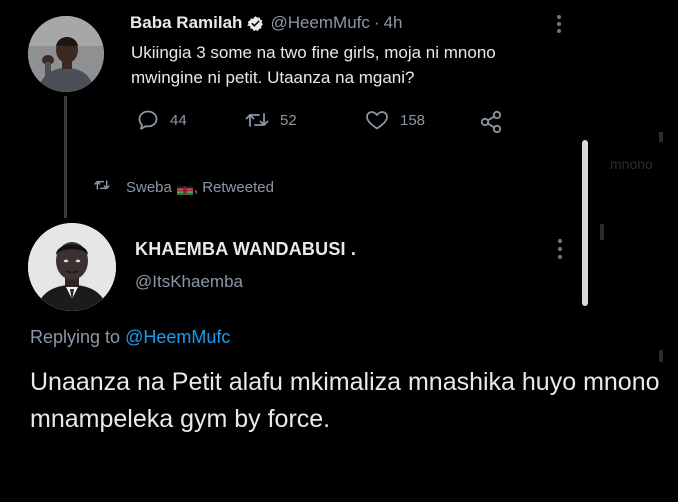 The image size is (678, 502). Describe the element at coordinates (66, 54) in the screenshot. I see `avatar-baba-ramilah` at that location.